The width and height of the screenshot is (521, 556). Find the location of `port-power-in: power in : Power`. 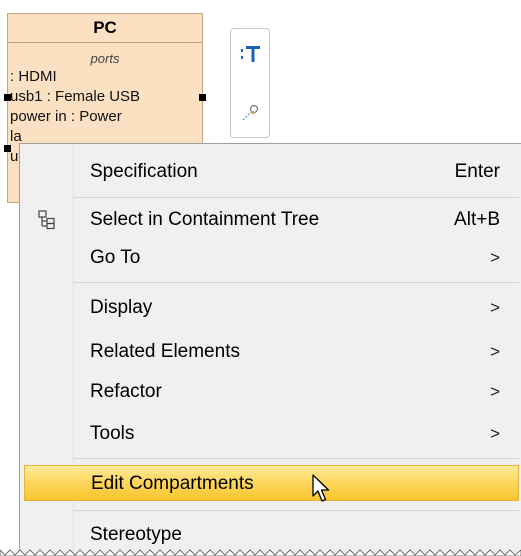

port-power-in: power in : Power is located at coordinates (66, 116).